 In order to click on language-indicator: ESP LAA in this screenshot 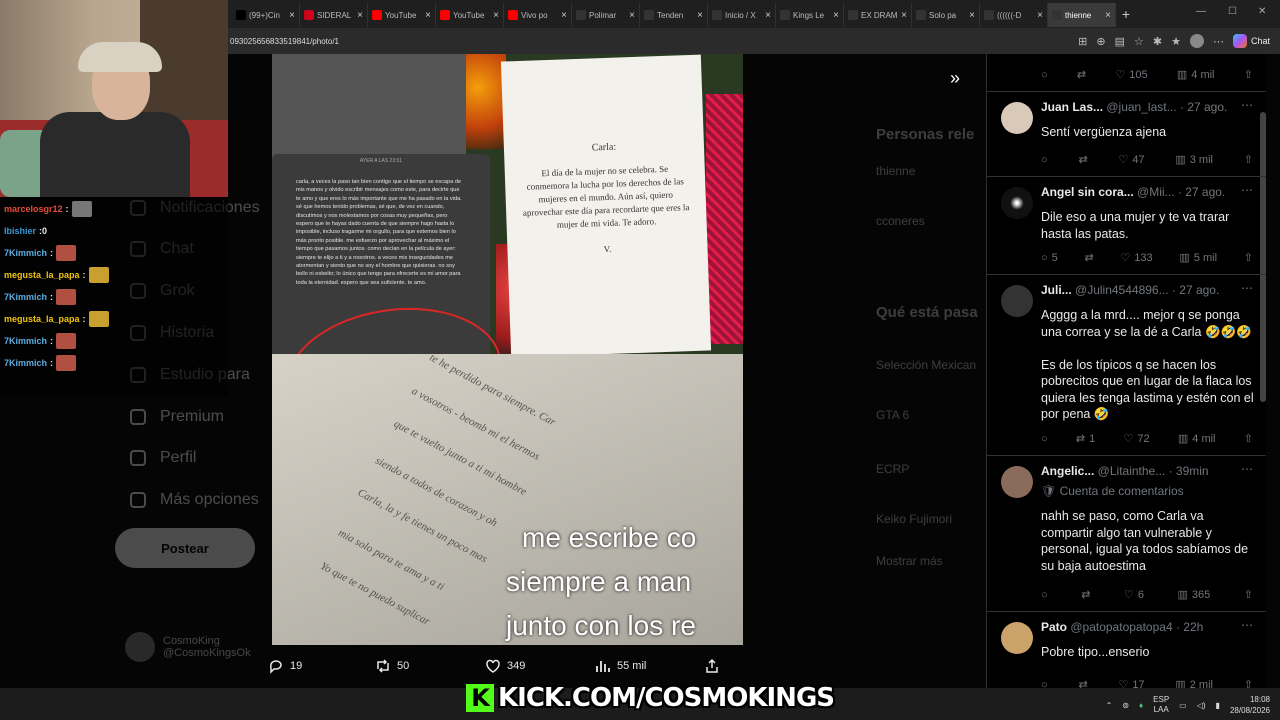, I will do `click(1161, 705)`.